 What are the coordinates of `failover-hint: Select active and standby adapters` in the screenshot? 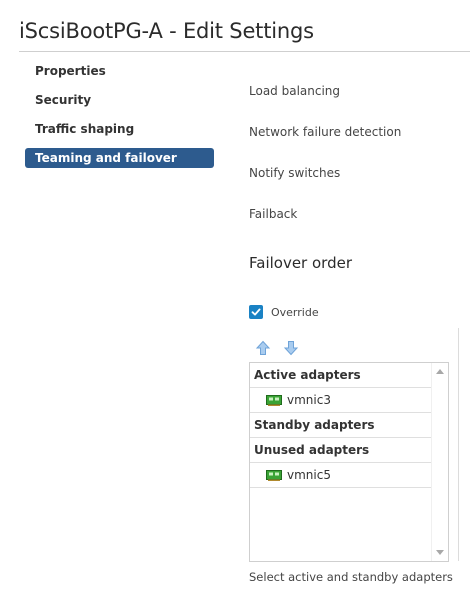 It's located at (351, 577).